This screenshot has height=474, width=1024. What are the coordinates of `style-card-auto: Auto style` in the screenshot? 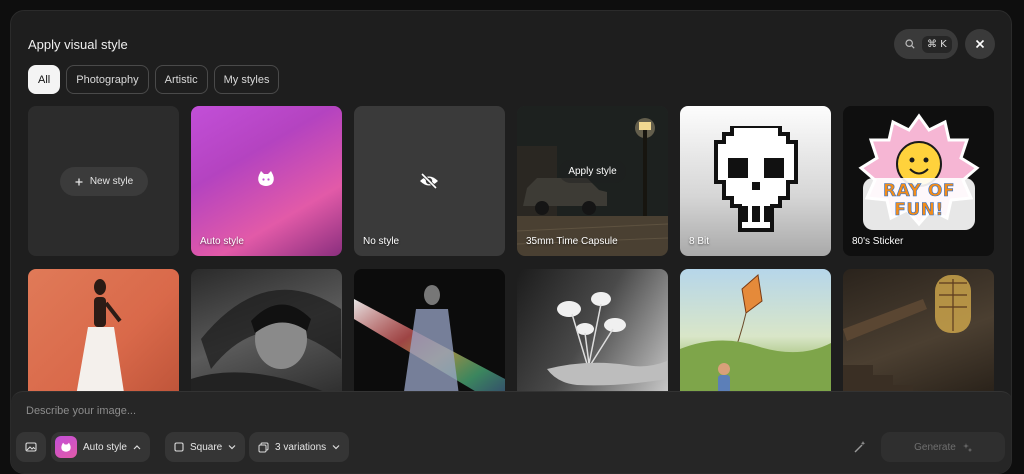 It's located at (266, 181).